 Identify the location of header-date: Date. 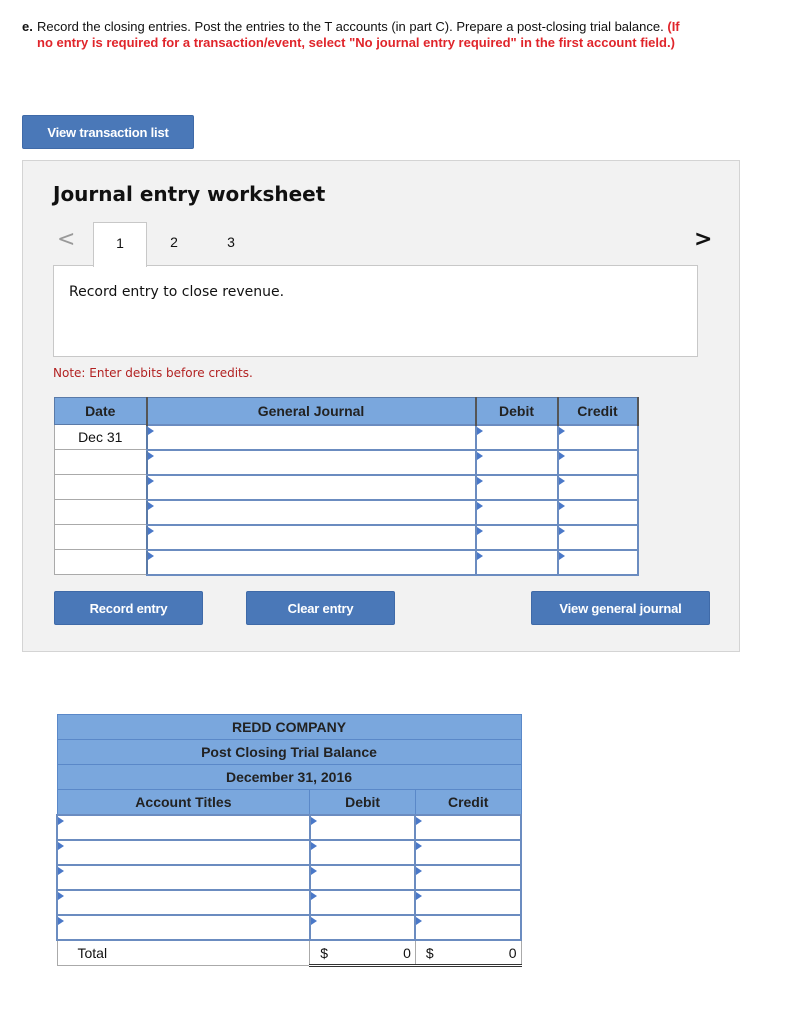
(101, 411).